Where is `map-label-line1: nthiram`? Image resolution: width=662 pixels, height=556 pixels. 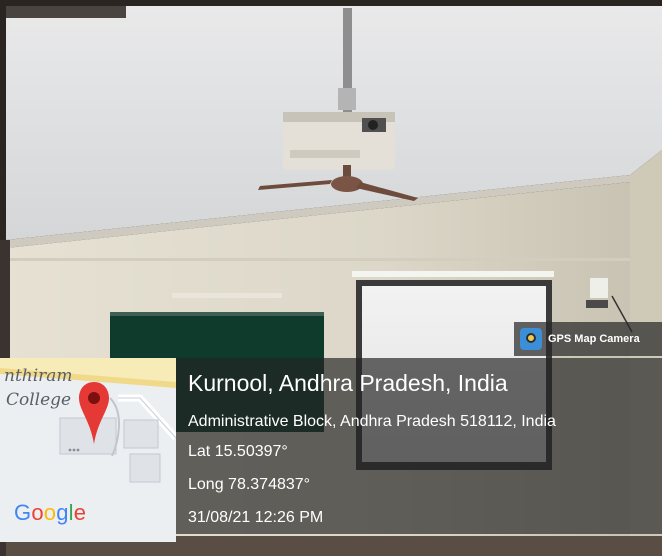 map-label-line1: nthiram is located at coordinates (38, 376).